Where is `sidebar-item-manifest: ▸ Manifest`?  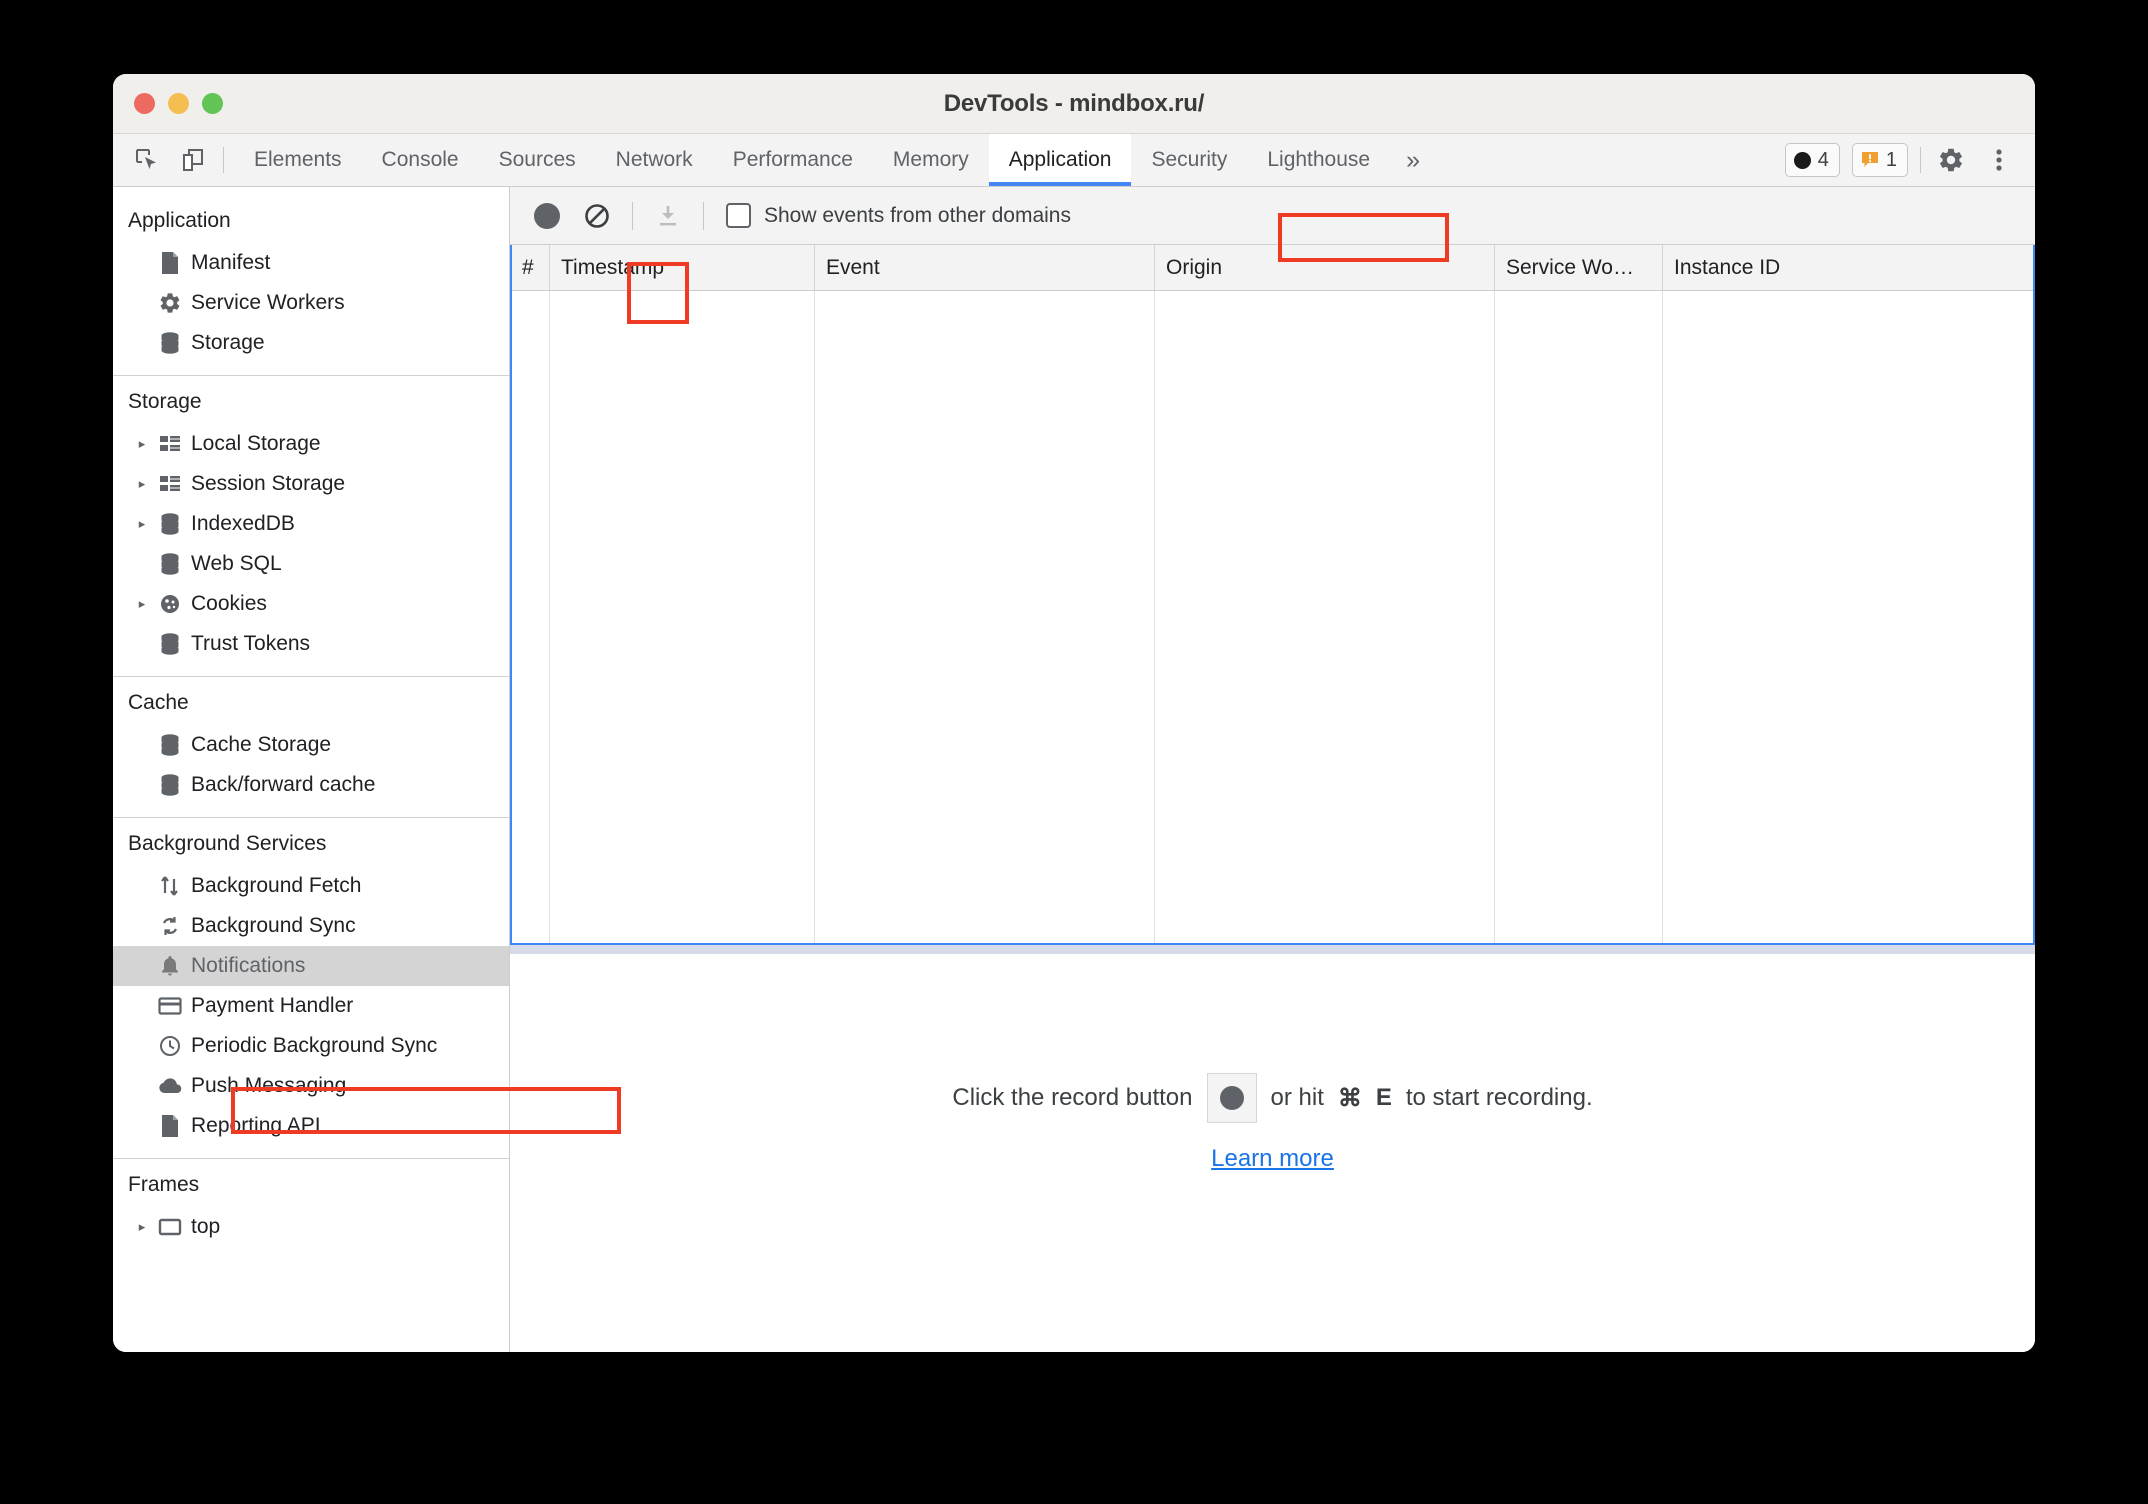
sidebar-item-manifest: ▸ Manifest is located at coordinates (311, 263).